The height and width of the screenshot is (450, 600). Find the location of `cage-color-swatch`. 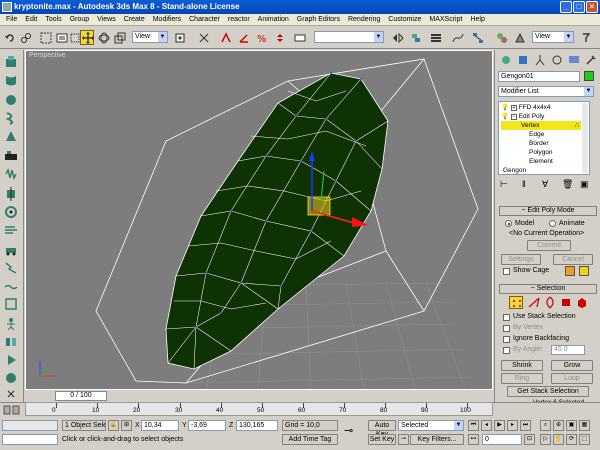

cage-color-swatch is located at coordinates (570, 271).